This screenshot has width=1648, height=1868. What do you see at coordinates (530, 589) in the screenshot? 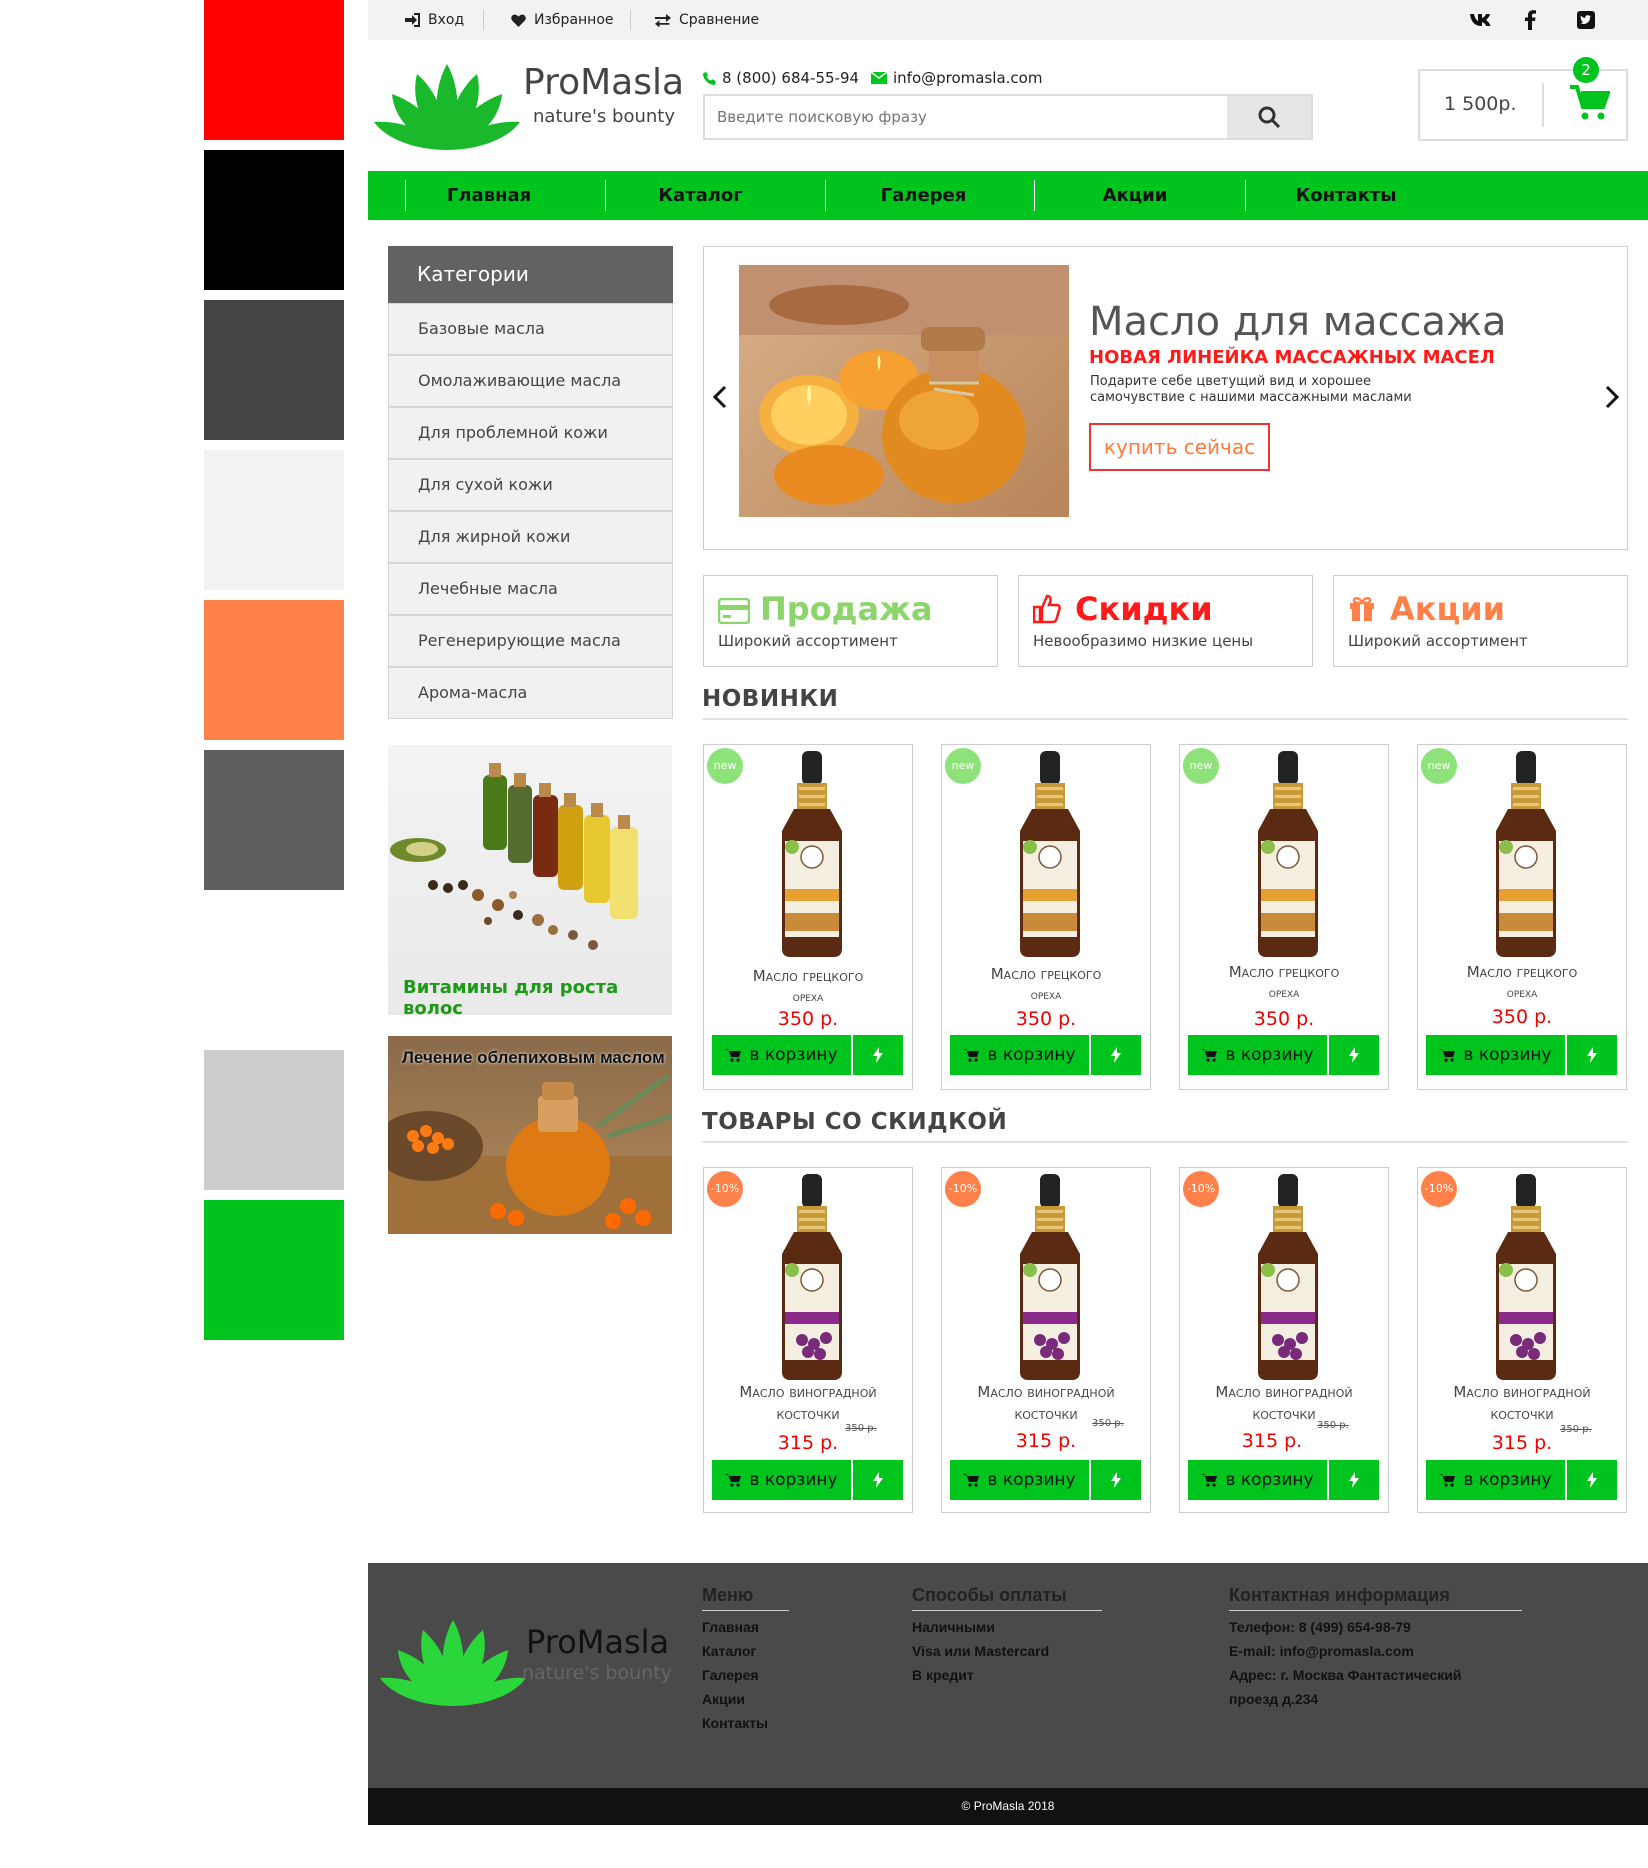
I see `category-item: Лечебные масла` at bounding box center [530, 589].